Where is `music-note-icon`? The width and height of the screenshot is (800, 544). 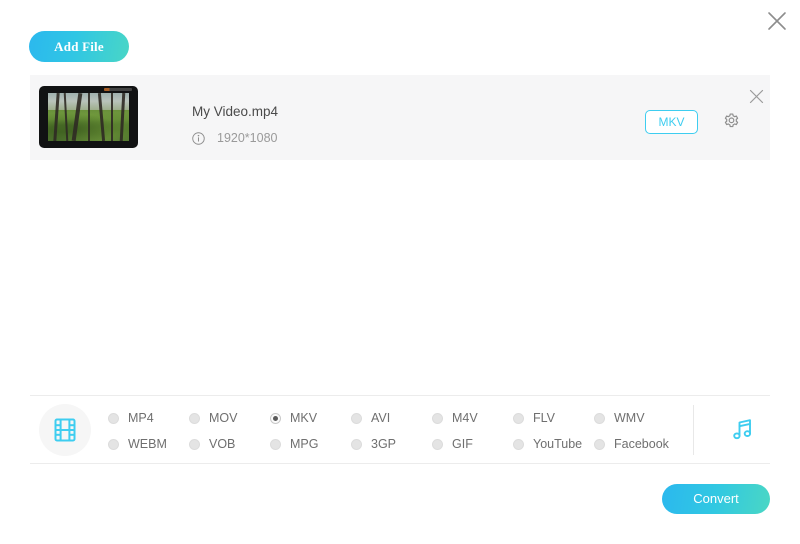 music-note-icon is located at coordinates (742, 429).